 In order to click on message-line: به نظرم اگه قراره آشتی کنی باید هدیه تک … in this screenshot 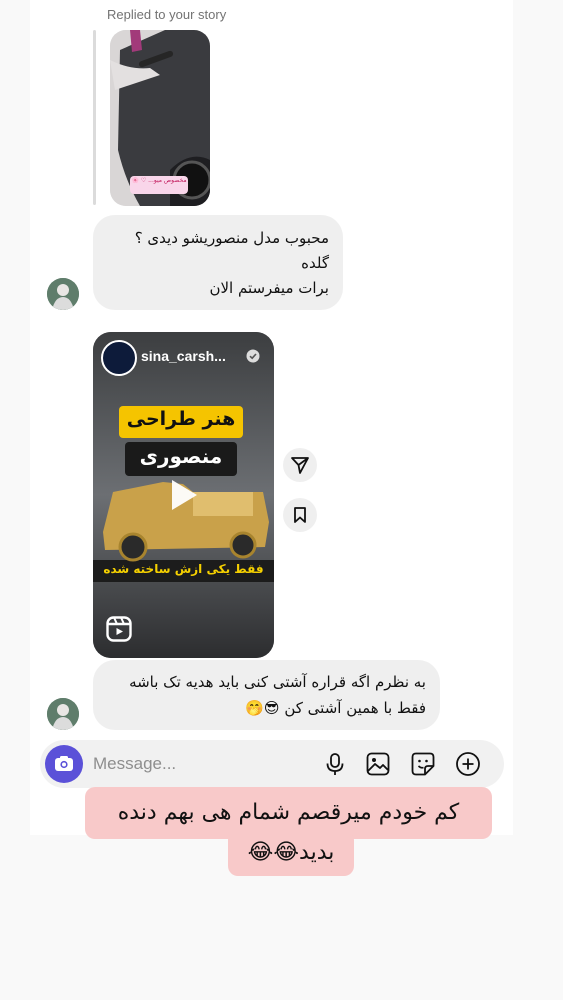, I will do `click(277, 682)`.